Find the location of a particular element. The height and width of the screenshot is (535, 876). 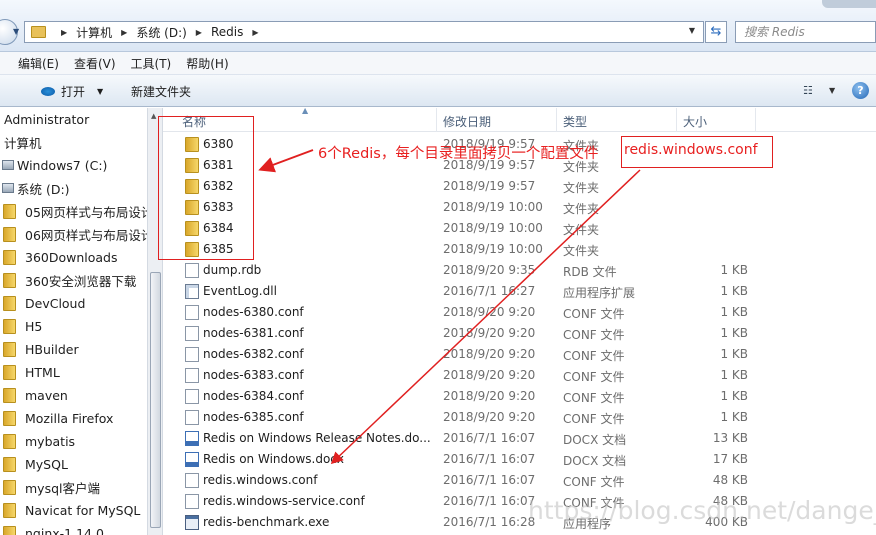

new-folder-button: 新建文件夹 is located at coordinates (161, 91).